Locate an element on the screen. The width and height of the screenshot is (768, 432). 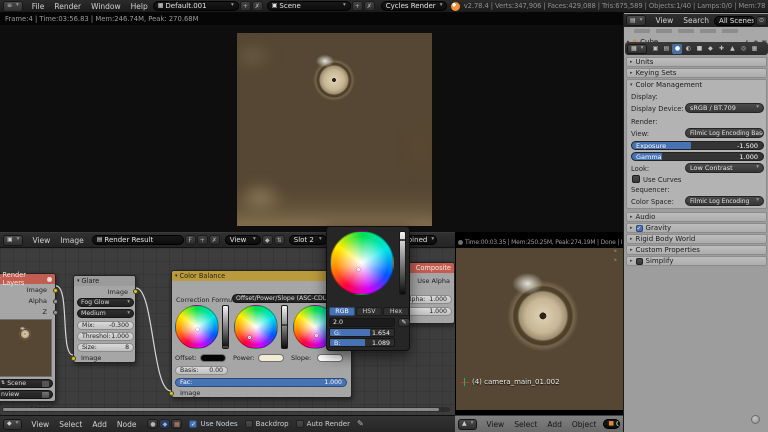
panel-label: Rigid Body World is located at coordinates (665, 239).